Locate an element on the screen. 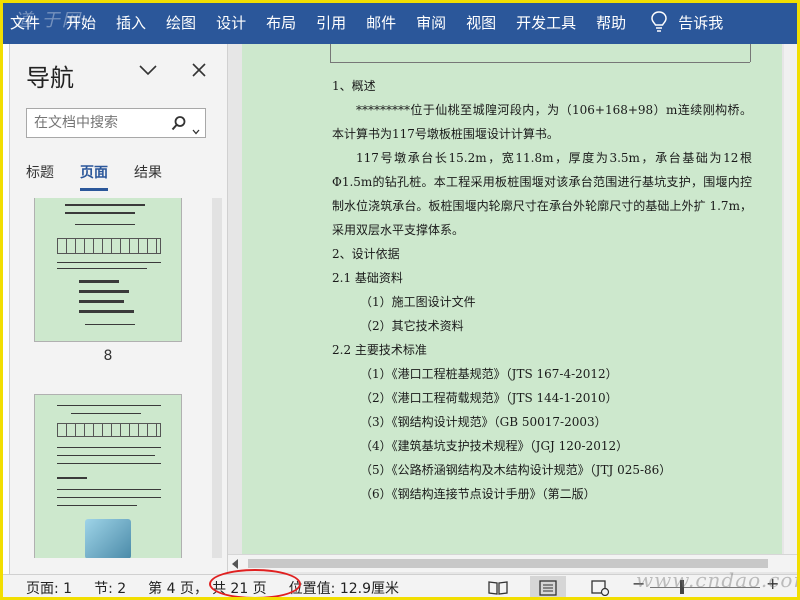 The width and height of the screenshot is (800, 600). scrollbar-thumb is located at coordinates (508, 563).